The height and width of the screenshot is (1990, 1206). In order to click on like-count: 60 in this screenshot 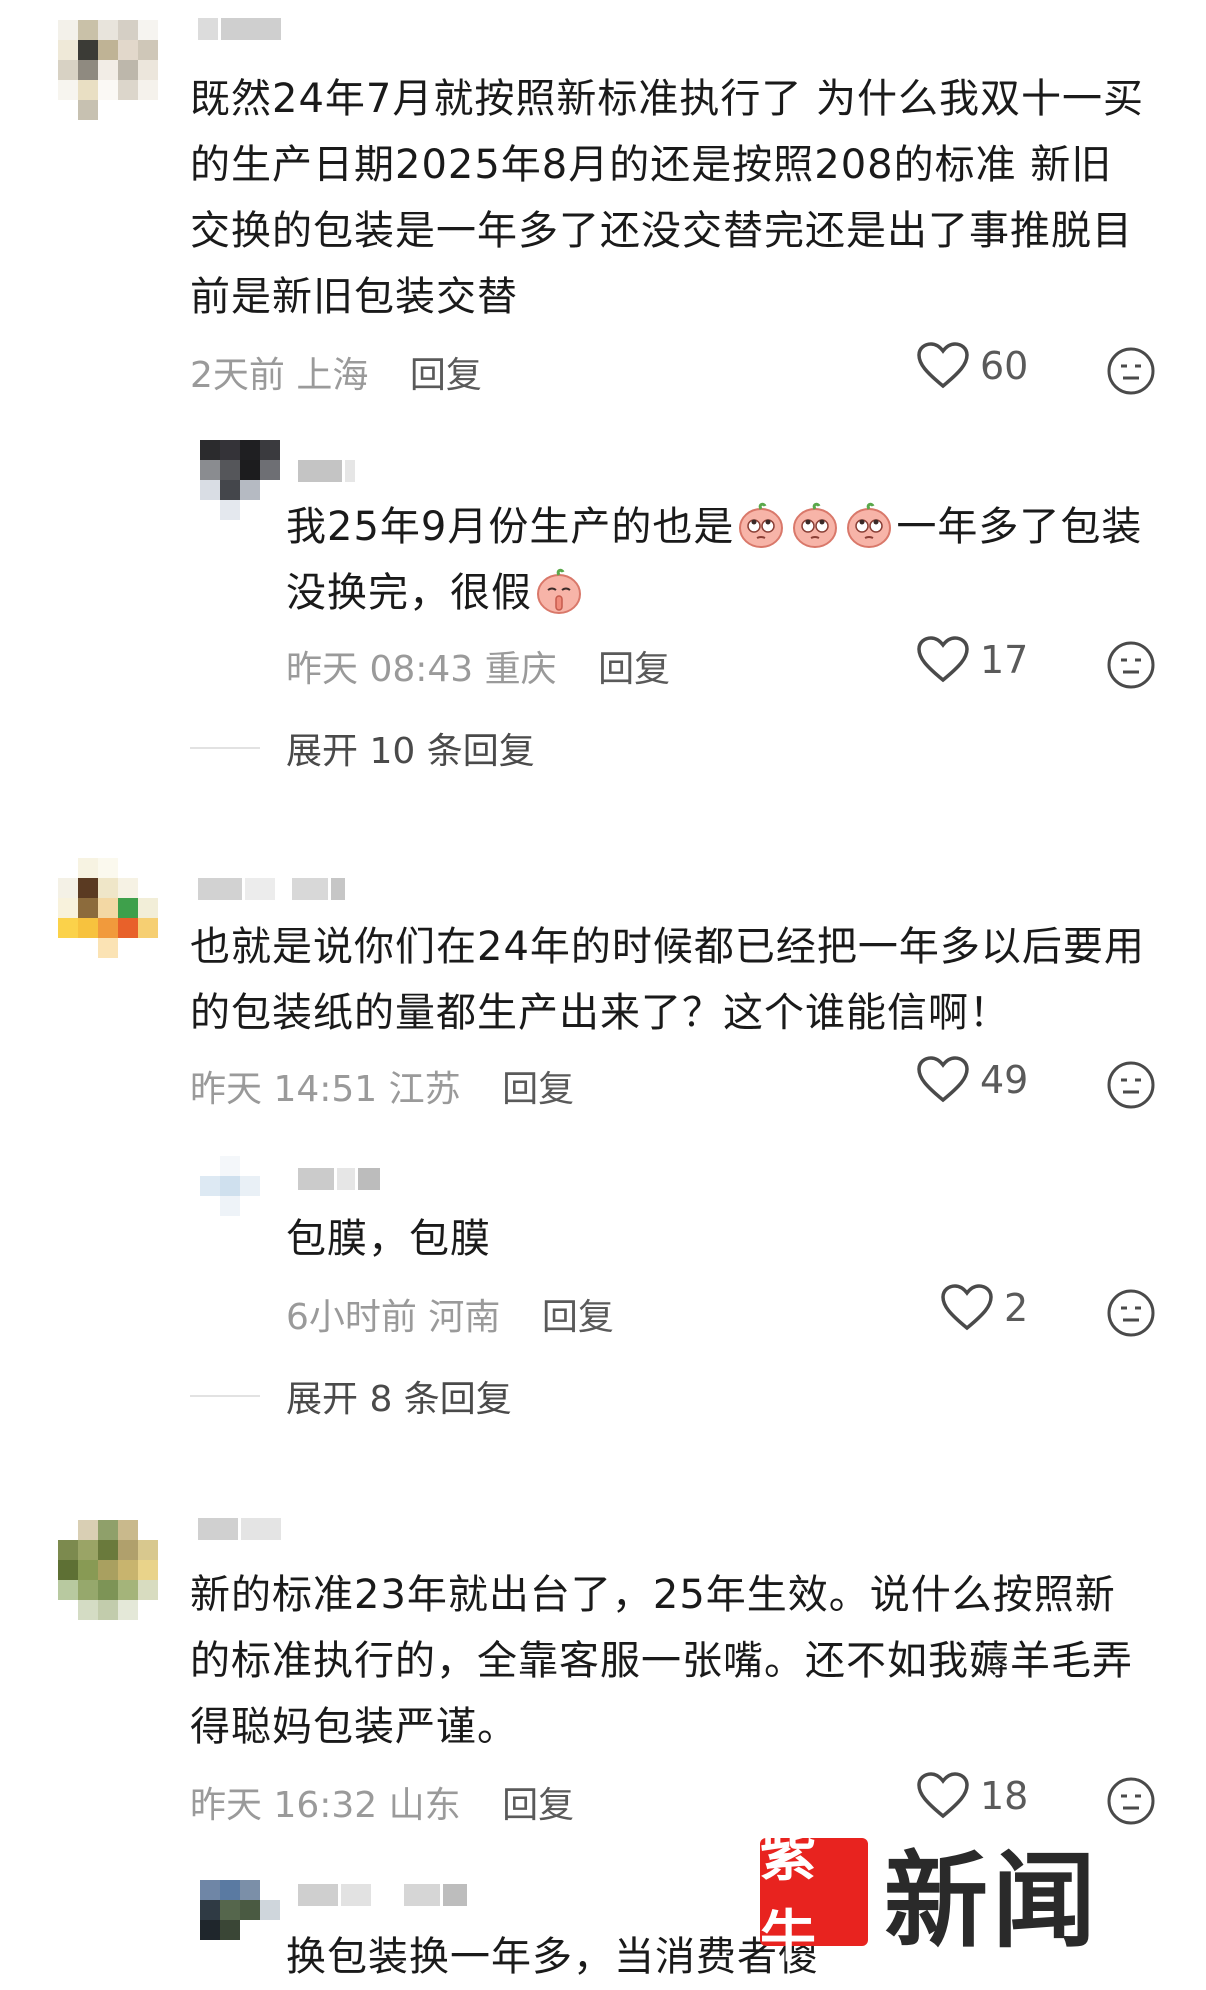, I will do `click(1004, 366)`.